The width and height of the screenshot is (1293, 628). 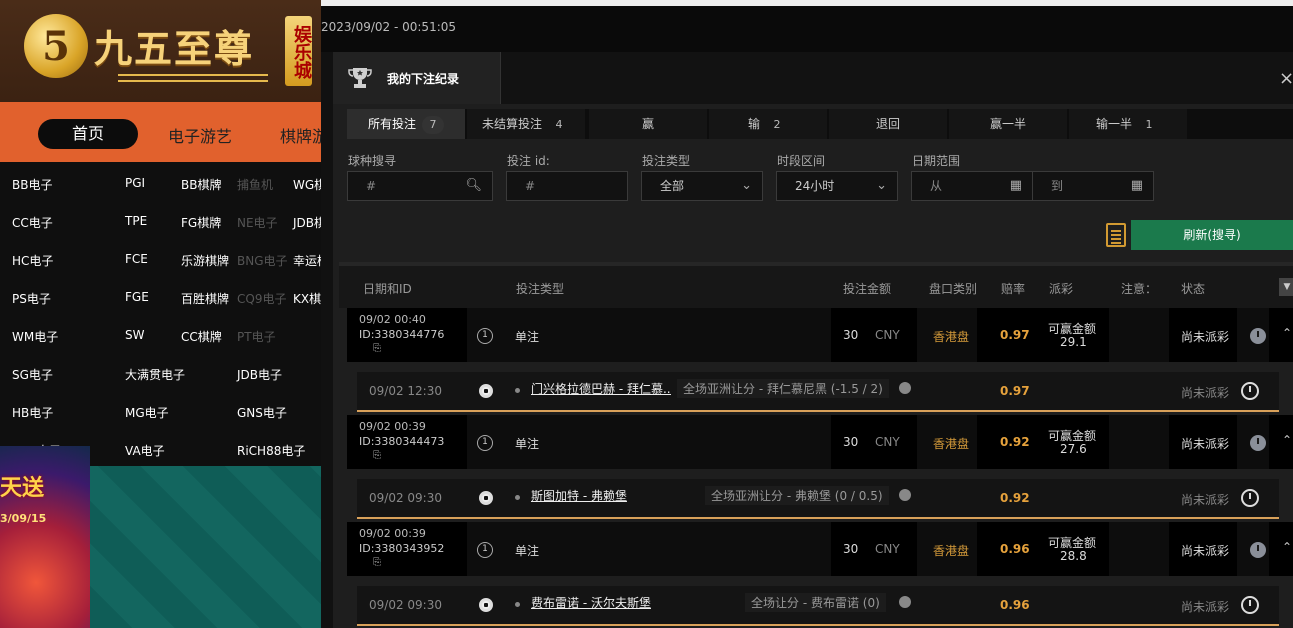 I want to click on dropdown-item: BB棋牌, so click(x=201, y=184).